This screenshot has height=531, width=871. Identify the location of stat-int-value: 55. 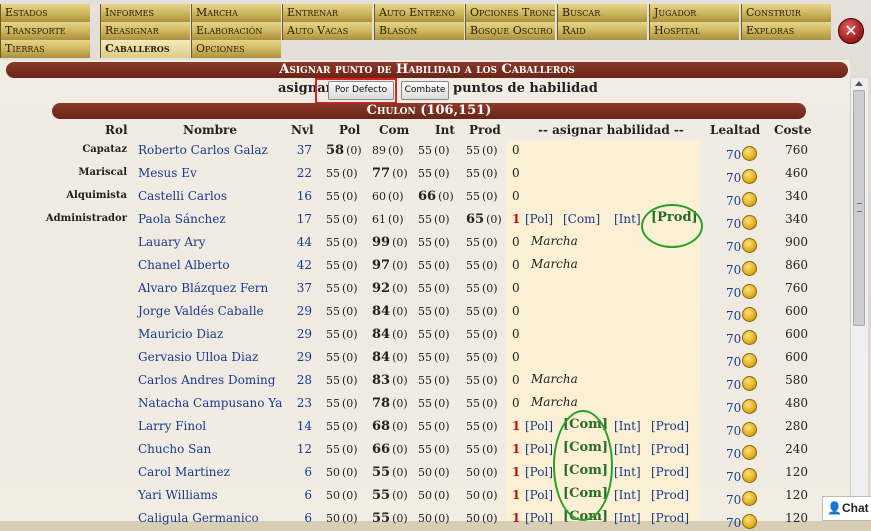
(425, 311).